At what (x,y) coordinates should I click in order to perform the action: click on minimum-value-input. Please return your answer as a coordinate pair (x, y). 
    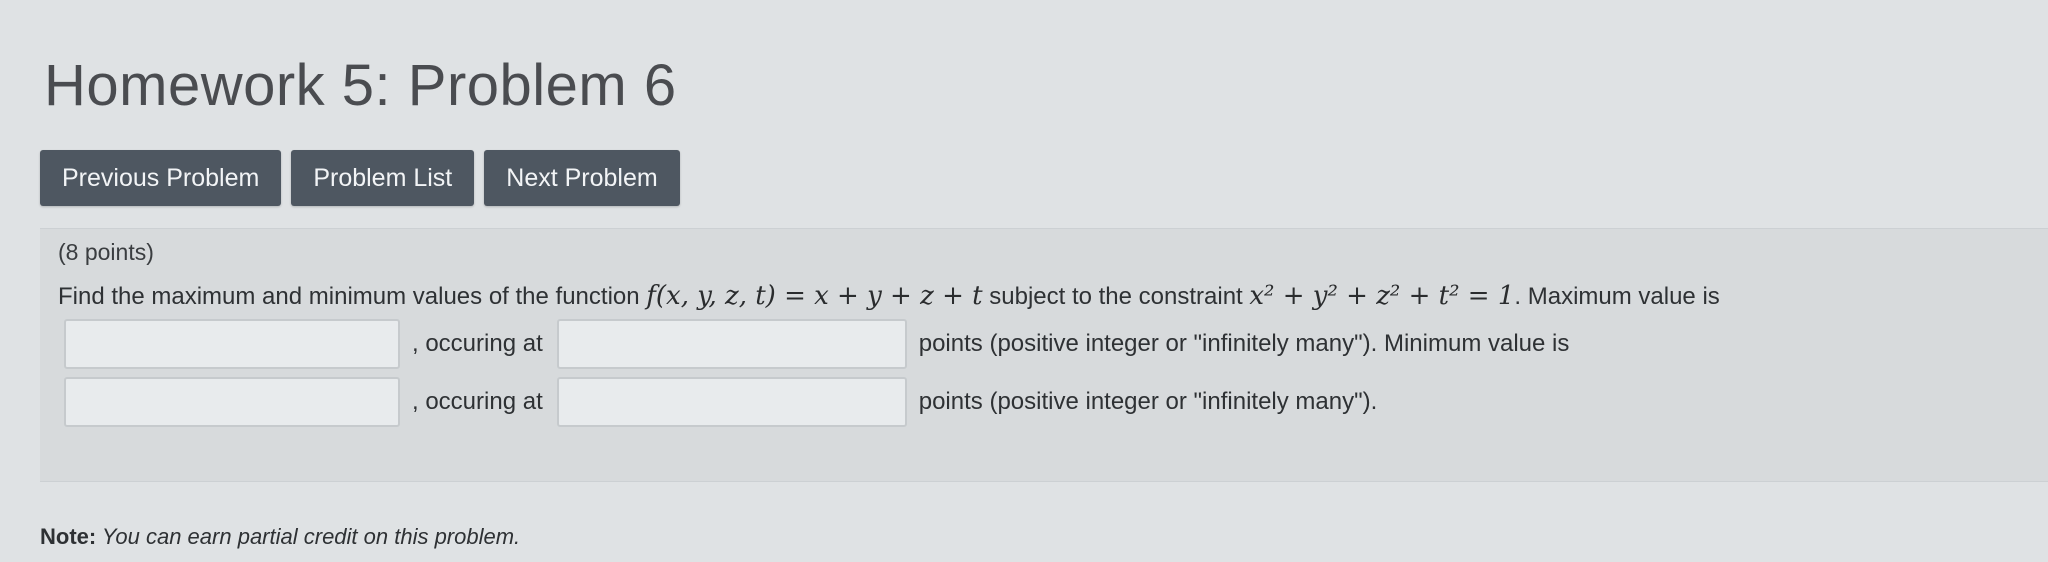
    Looking at the image, I should click on (232, 402).